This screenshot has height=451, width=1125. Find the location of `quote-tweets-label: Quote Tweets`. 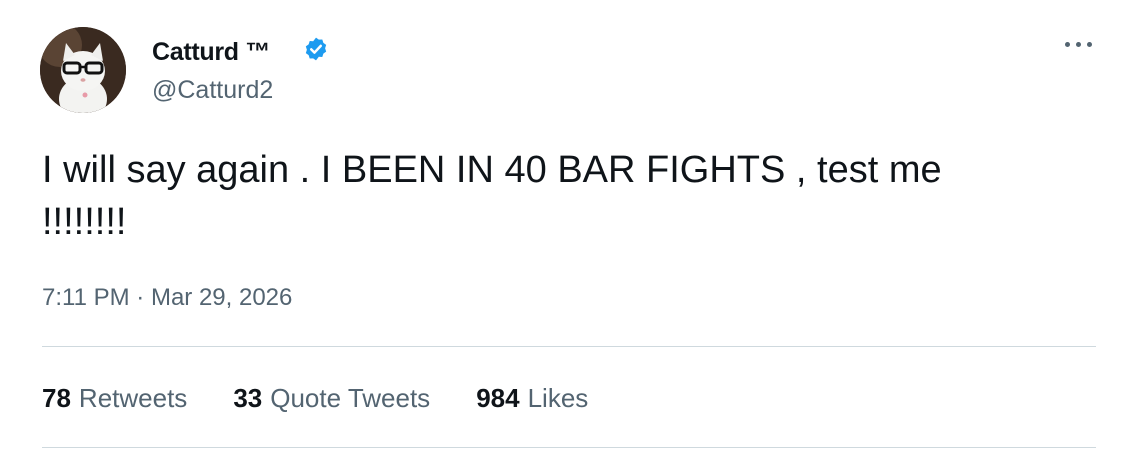

quote-tweets-label: Quote Tweets is located at coordinates (350, 398).